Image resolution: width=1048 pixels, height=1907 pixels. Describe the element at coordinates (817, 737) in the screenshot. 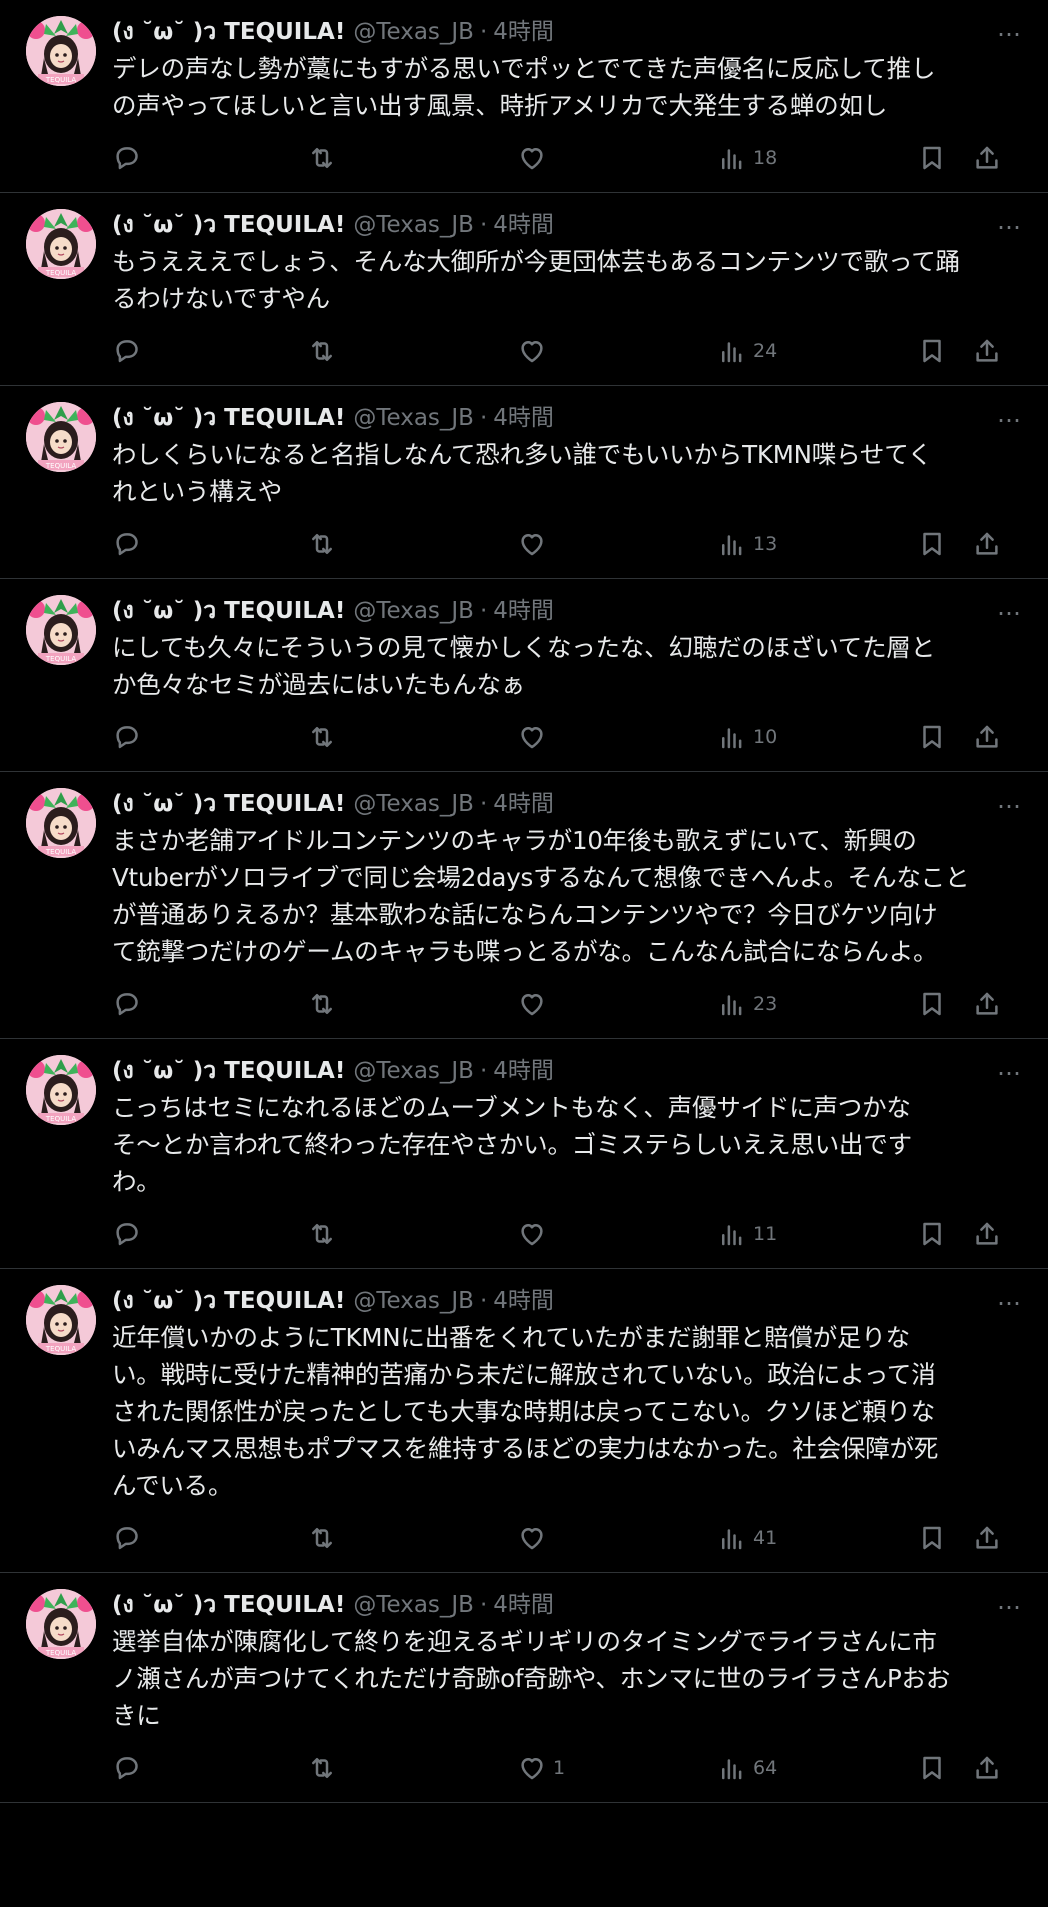

I see `views-button: 10` at that location.